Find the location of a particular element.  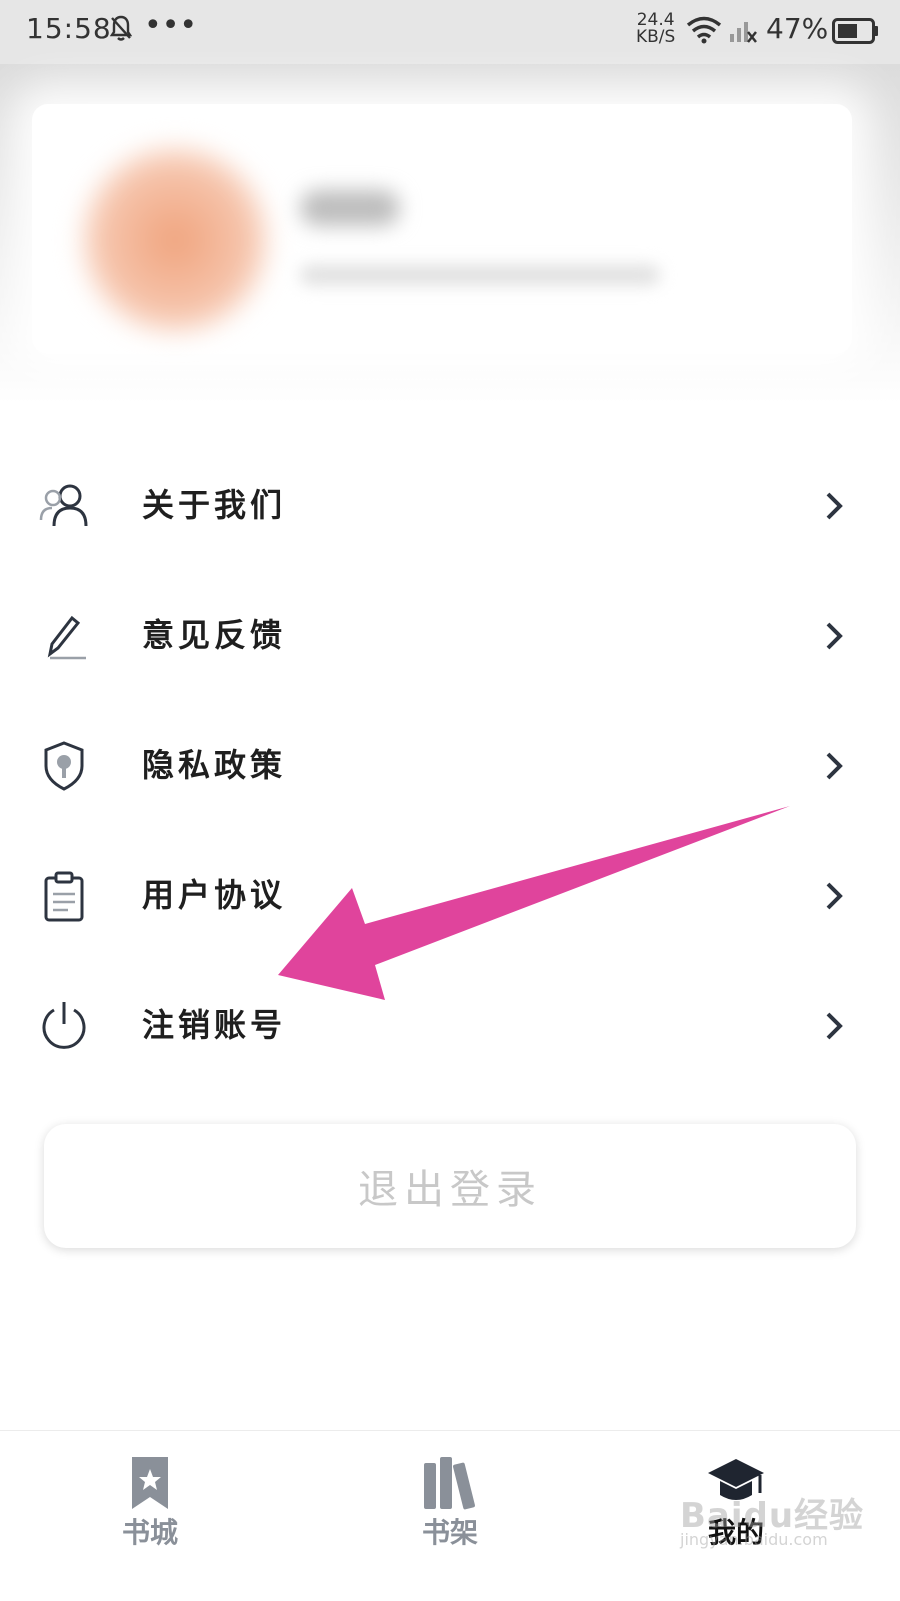

more-dots-icon: ••• is located at coordinates (171, 25).